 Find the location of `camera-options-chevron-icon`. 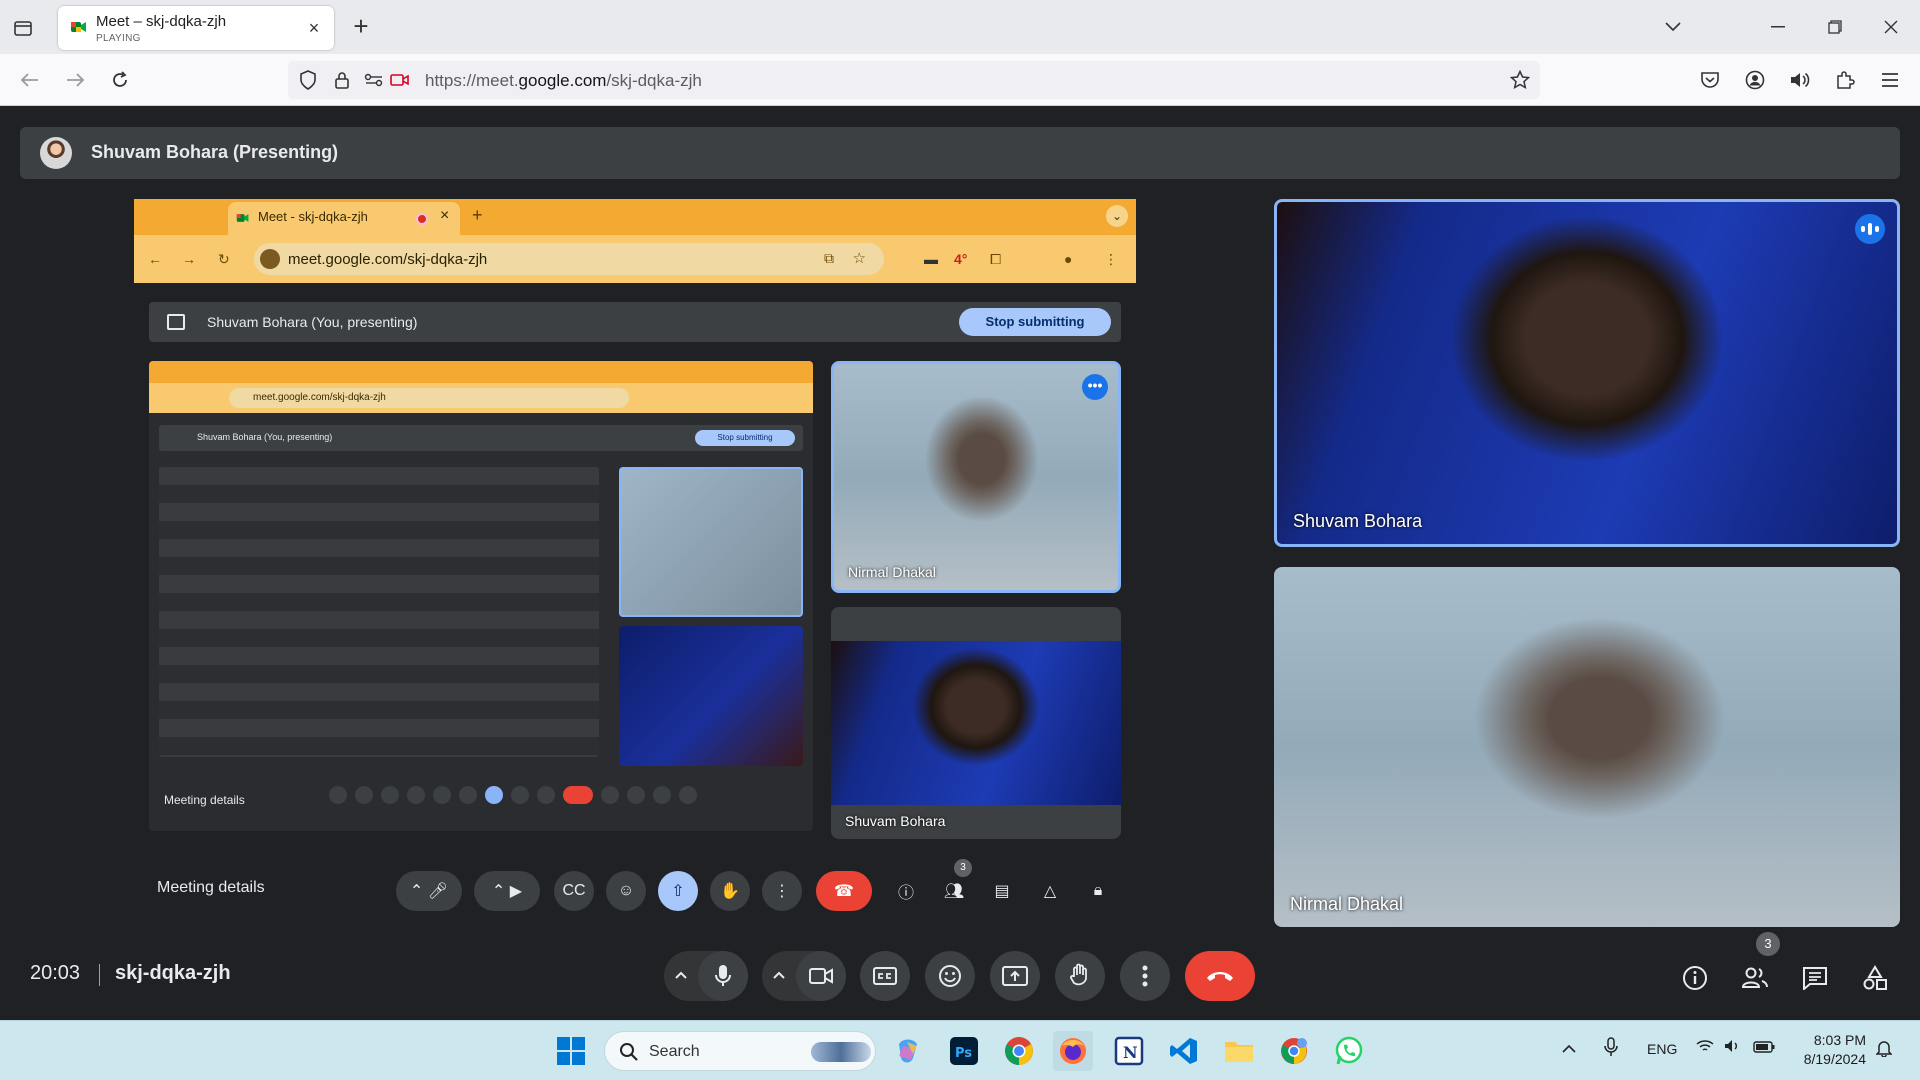

camera-options-chevron-icon is located at coordinates (779, 976).